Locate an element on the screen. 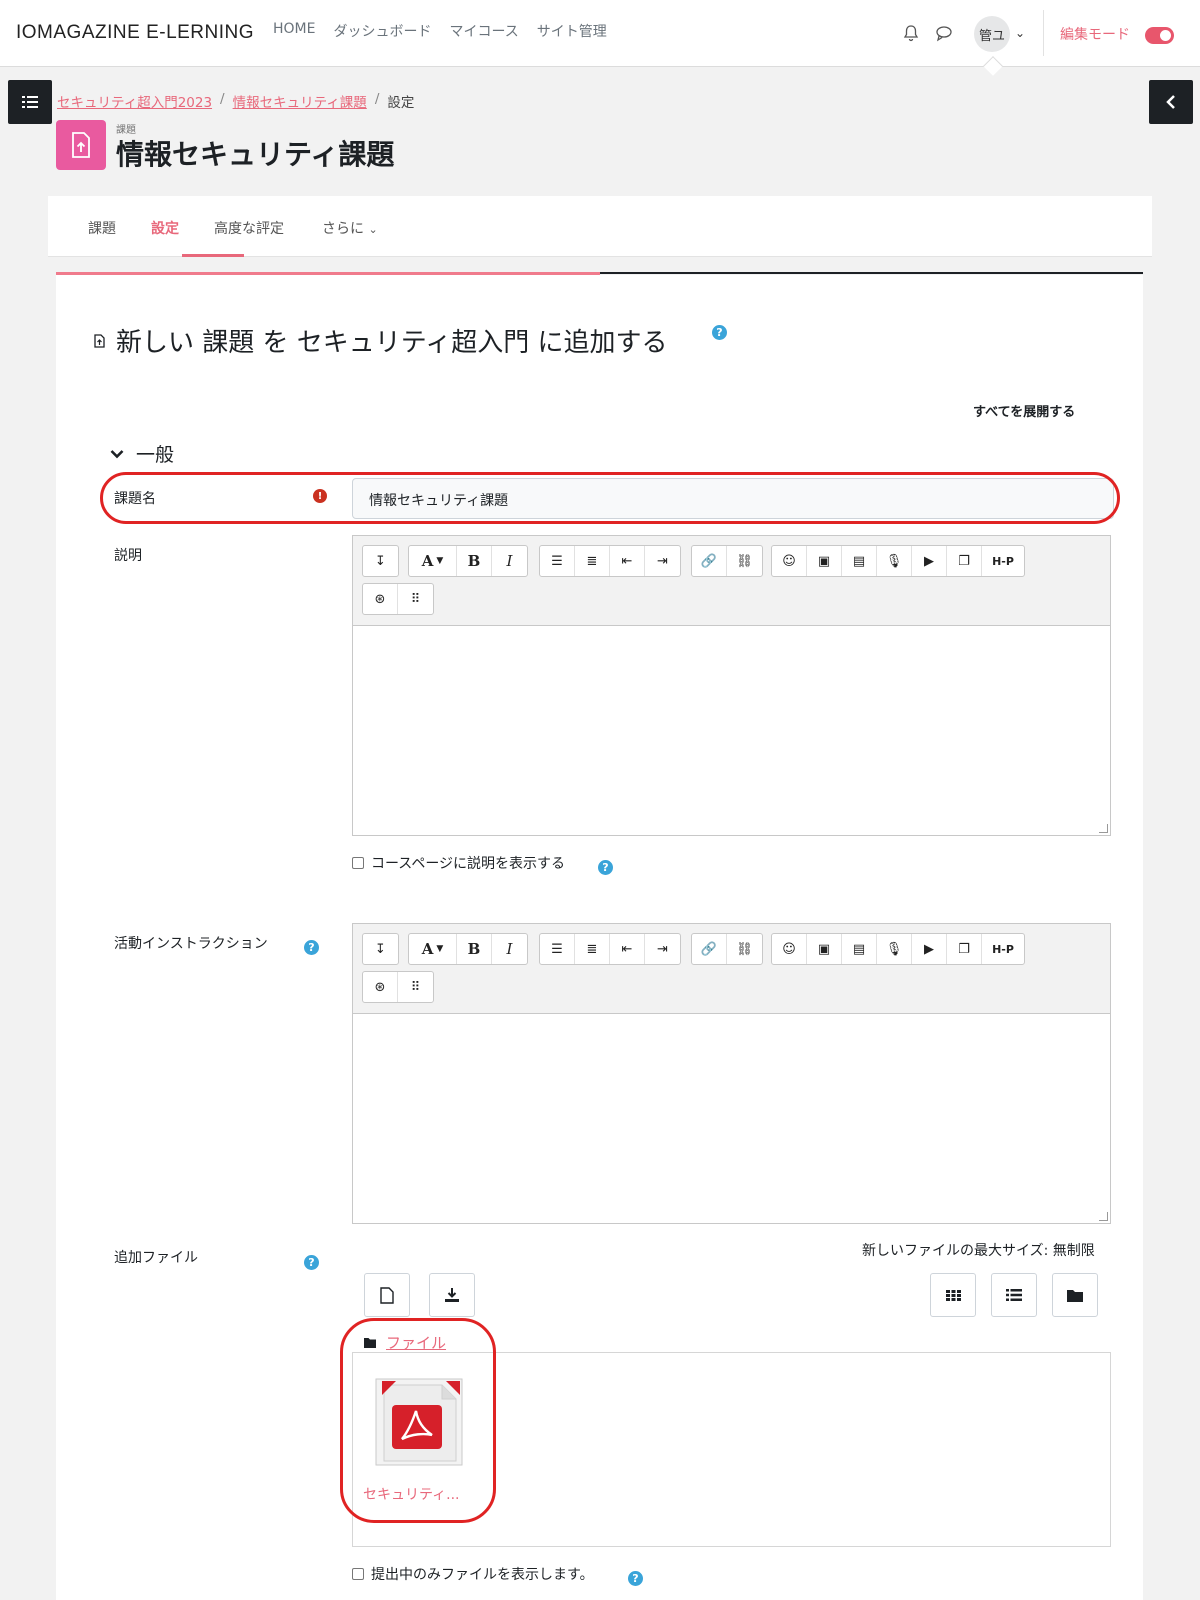 This screenshot has width=1200, height=1600. chevron-down-icon: ⌄ is located at coordinates (373, 229).